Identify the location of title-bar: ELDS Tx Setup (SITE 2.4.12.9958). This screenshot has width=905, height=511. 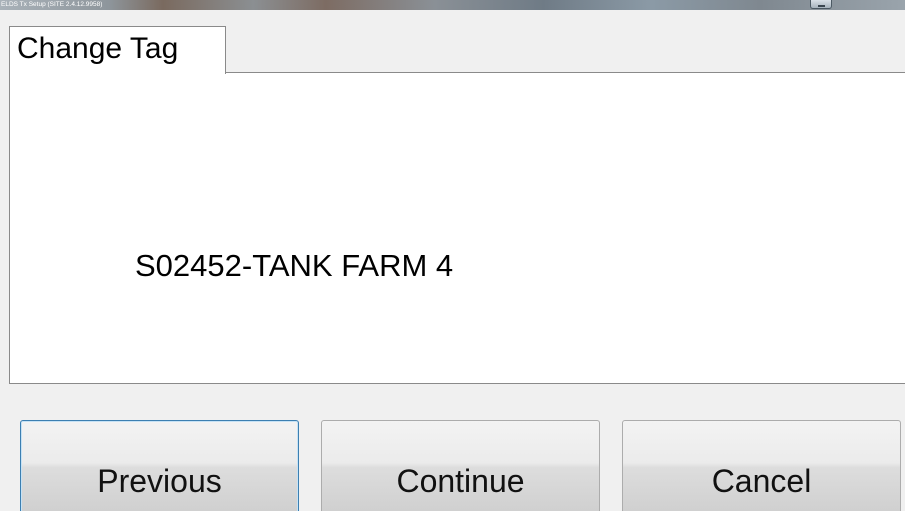
(452, 5).